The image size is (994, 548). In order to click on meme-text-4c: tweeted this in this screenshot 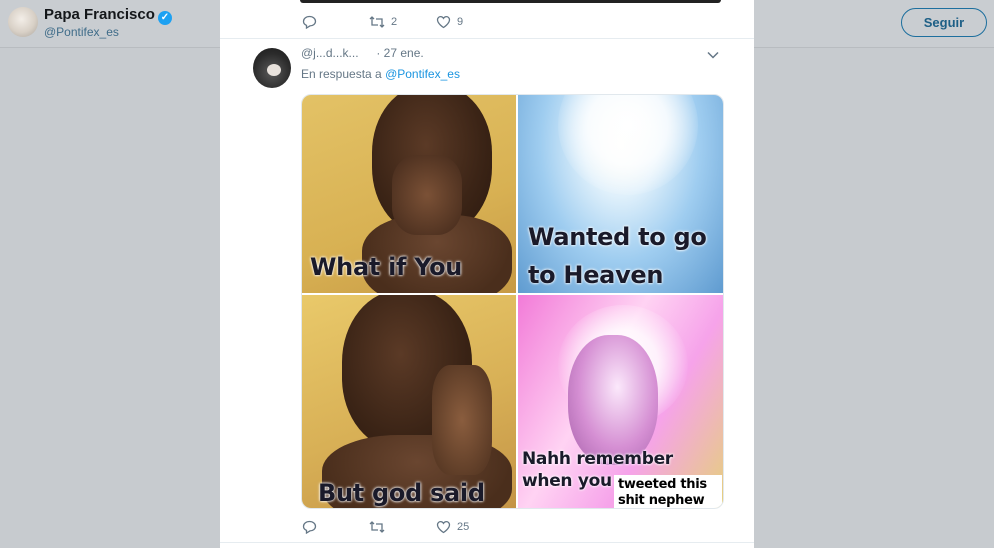, I will do `click(662, 484)`.